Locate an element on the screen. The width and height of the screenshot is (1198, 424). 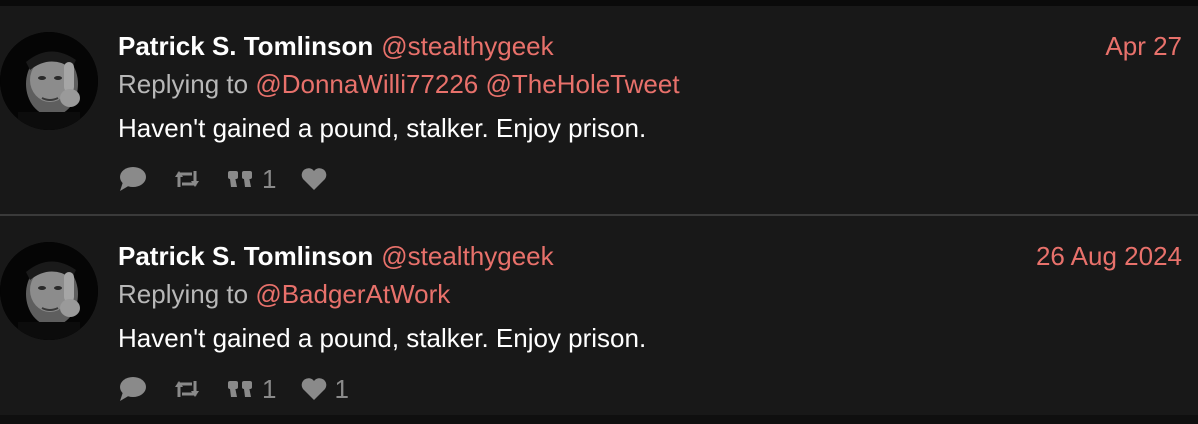
like-button: 1 is located at coordinates (324, 389).